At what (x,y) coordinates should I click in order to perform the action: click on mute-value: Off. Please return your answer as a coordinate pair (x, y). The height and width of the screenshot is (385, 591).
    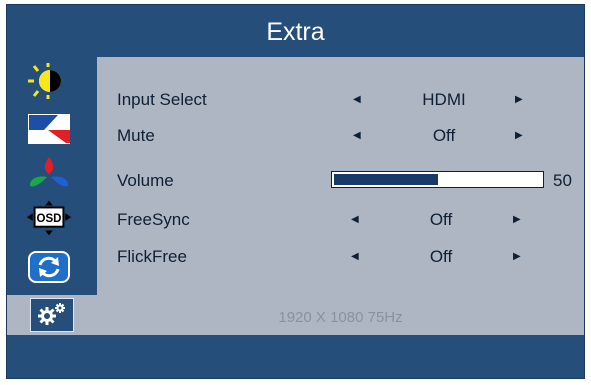
    Looking at the image, I should click on (444, 135).